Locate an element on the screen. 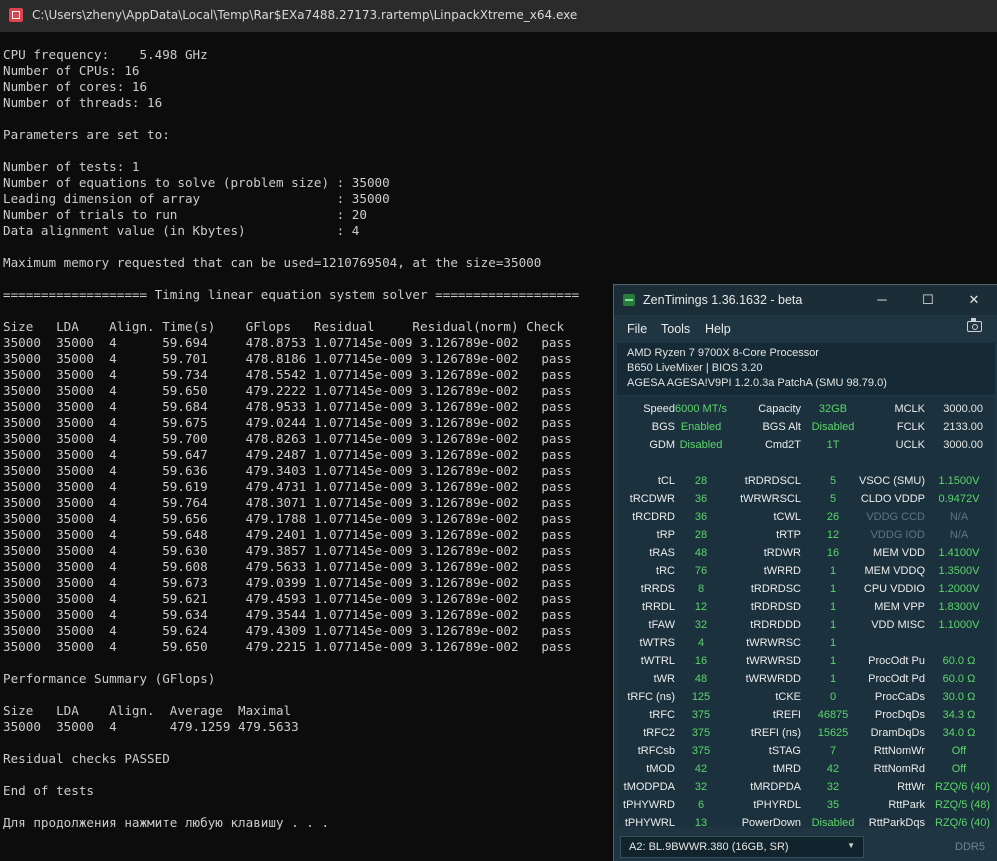  console-line: 35000 35000 4 479.1259 479.5633 is located at coordinates (151, 726).